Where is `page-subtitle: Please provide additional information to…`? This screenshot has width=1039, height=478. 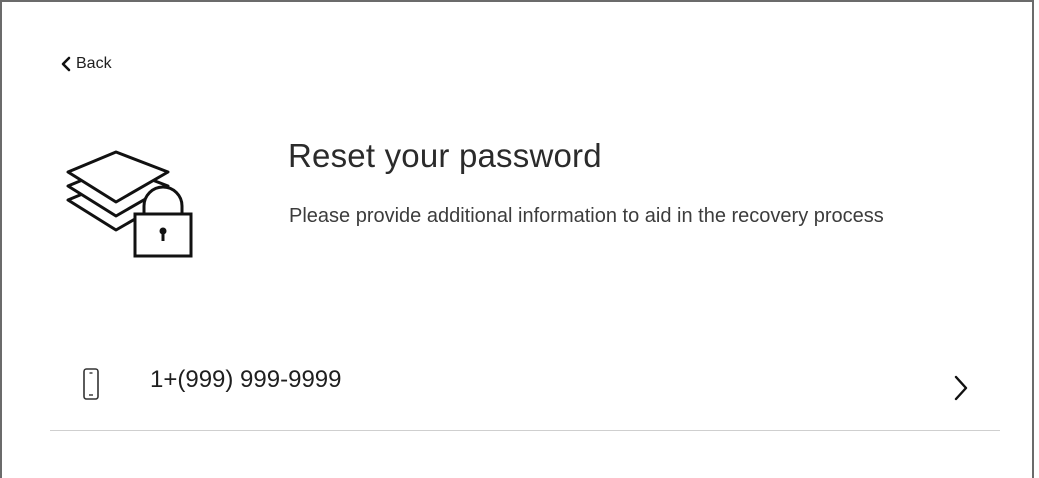 page-subtitle: Please provide additional information to… is located at coordinates (586, 216).